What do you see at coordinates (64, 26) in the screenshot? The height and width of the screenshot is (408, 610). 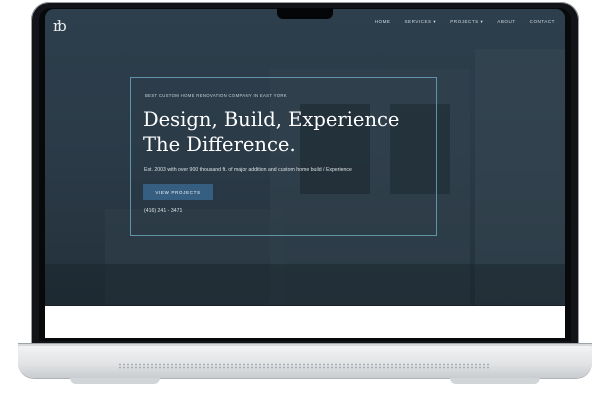 I see `site-logo: rb` at bounding box center [64, 26].